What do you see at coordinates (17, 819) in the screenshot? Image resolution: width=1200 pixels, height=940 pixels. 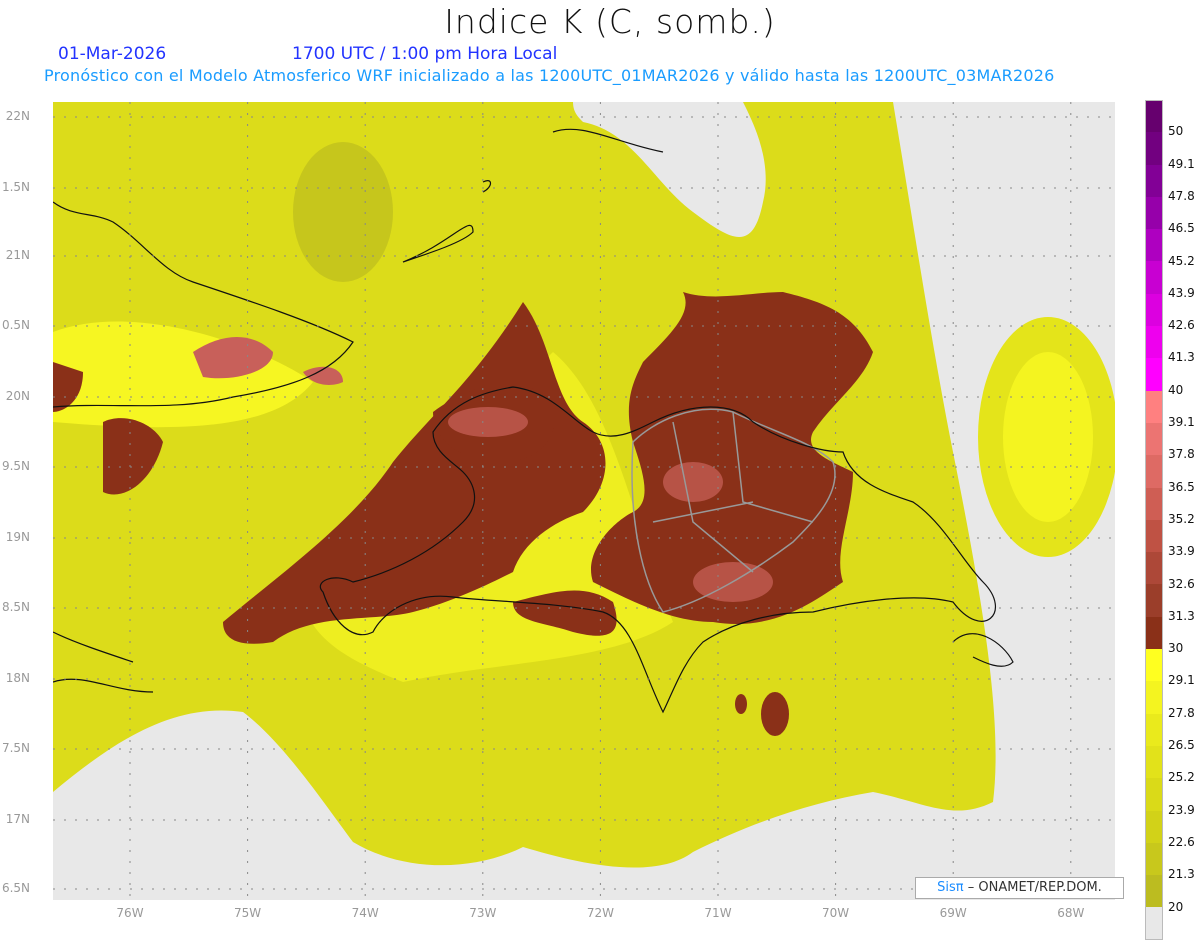 I see `latitude-label: 17N` at bounding box center [17, 819].